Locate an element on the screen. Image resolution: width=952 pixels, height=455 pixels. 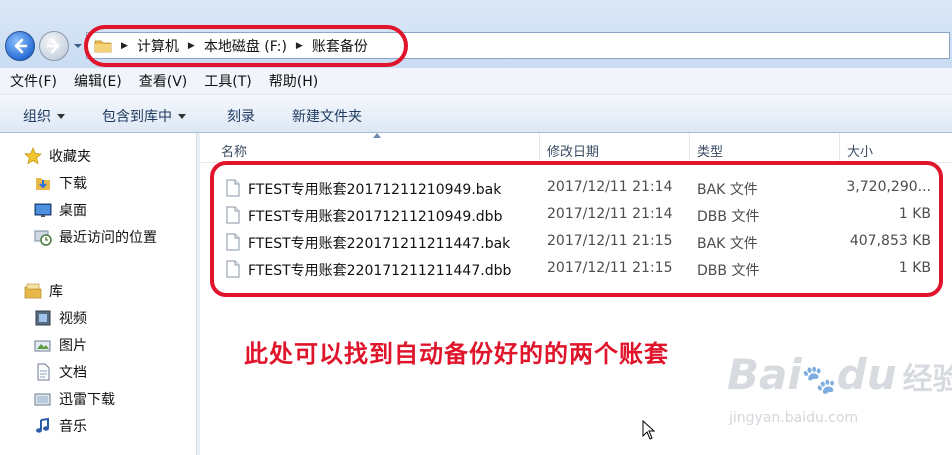
breadcrumb-computer: 计算机 is located at coordinates (158, 46).